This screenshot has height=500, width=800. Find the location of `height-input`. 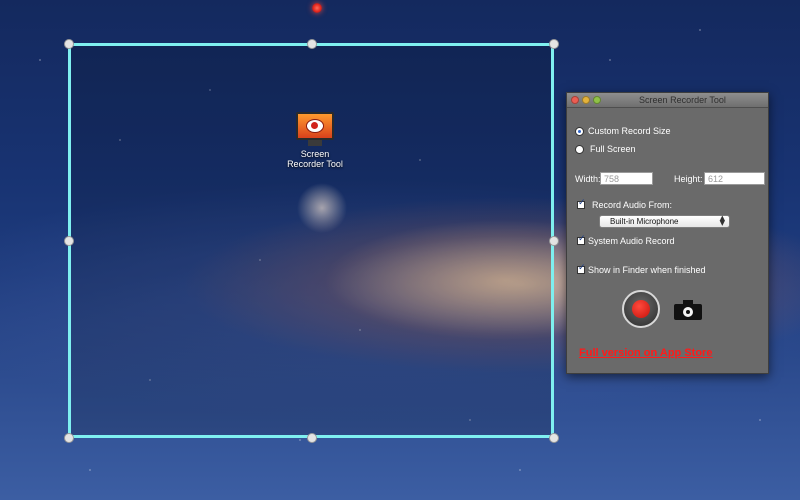

height-input is located at coordinates (734, 178).